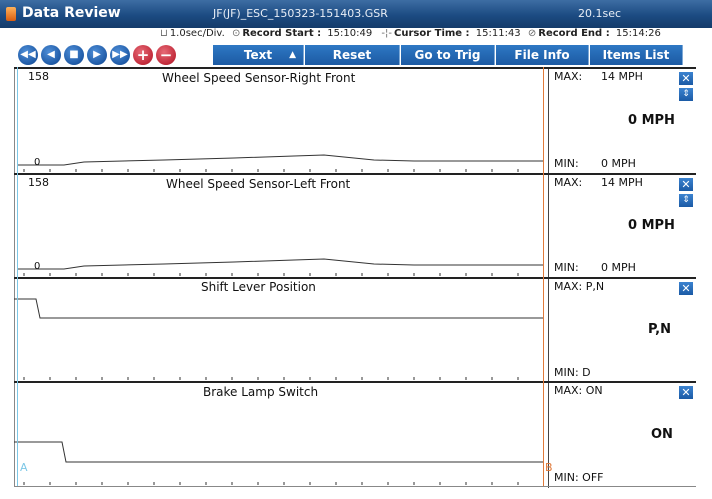 This screenshot has width=712, height=499. I want to click on text-mode-value: Text, so click(258, 55).